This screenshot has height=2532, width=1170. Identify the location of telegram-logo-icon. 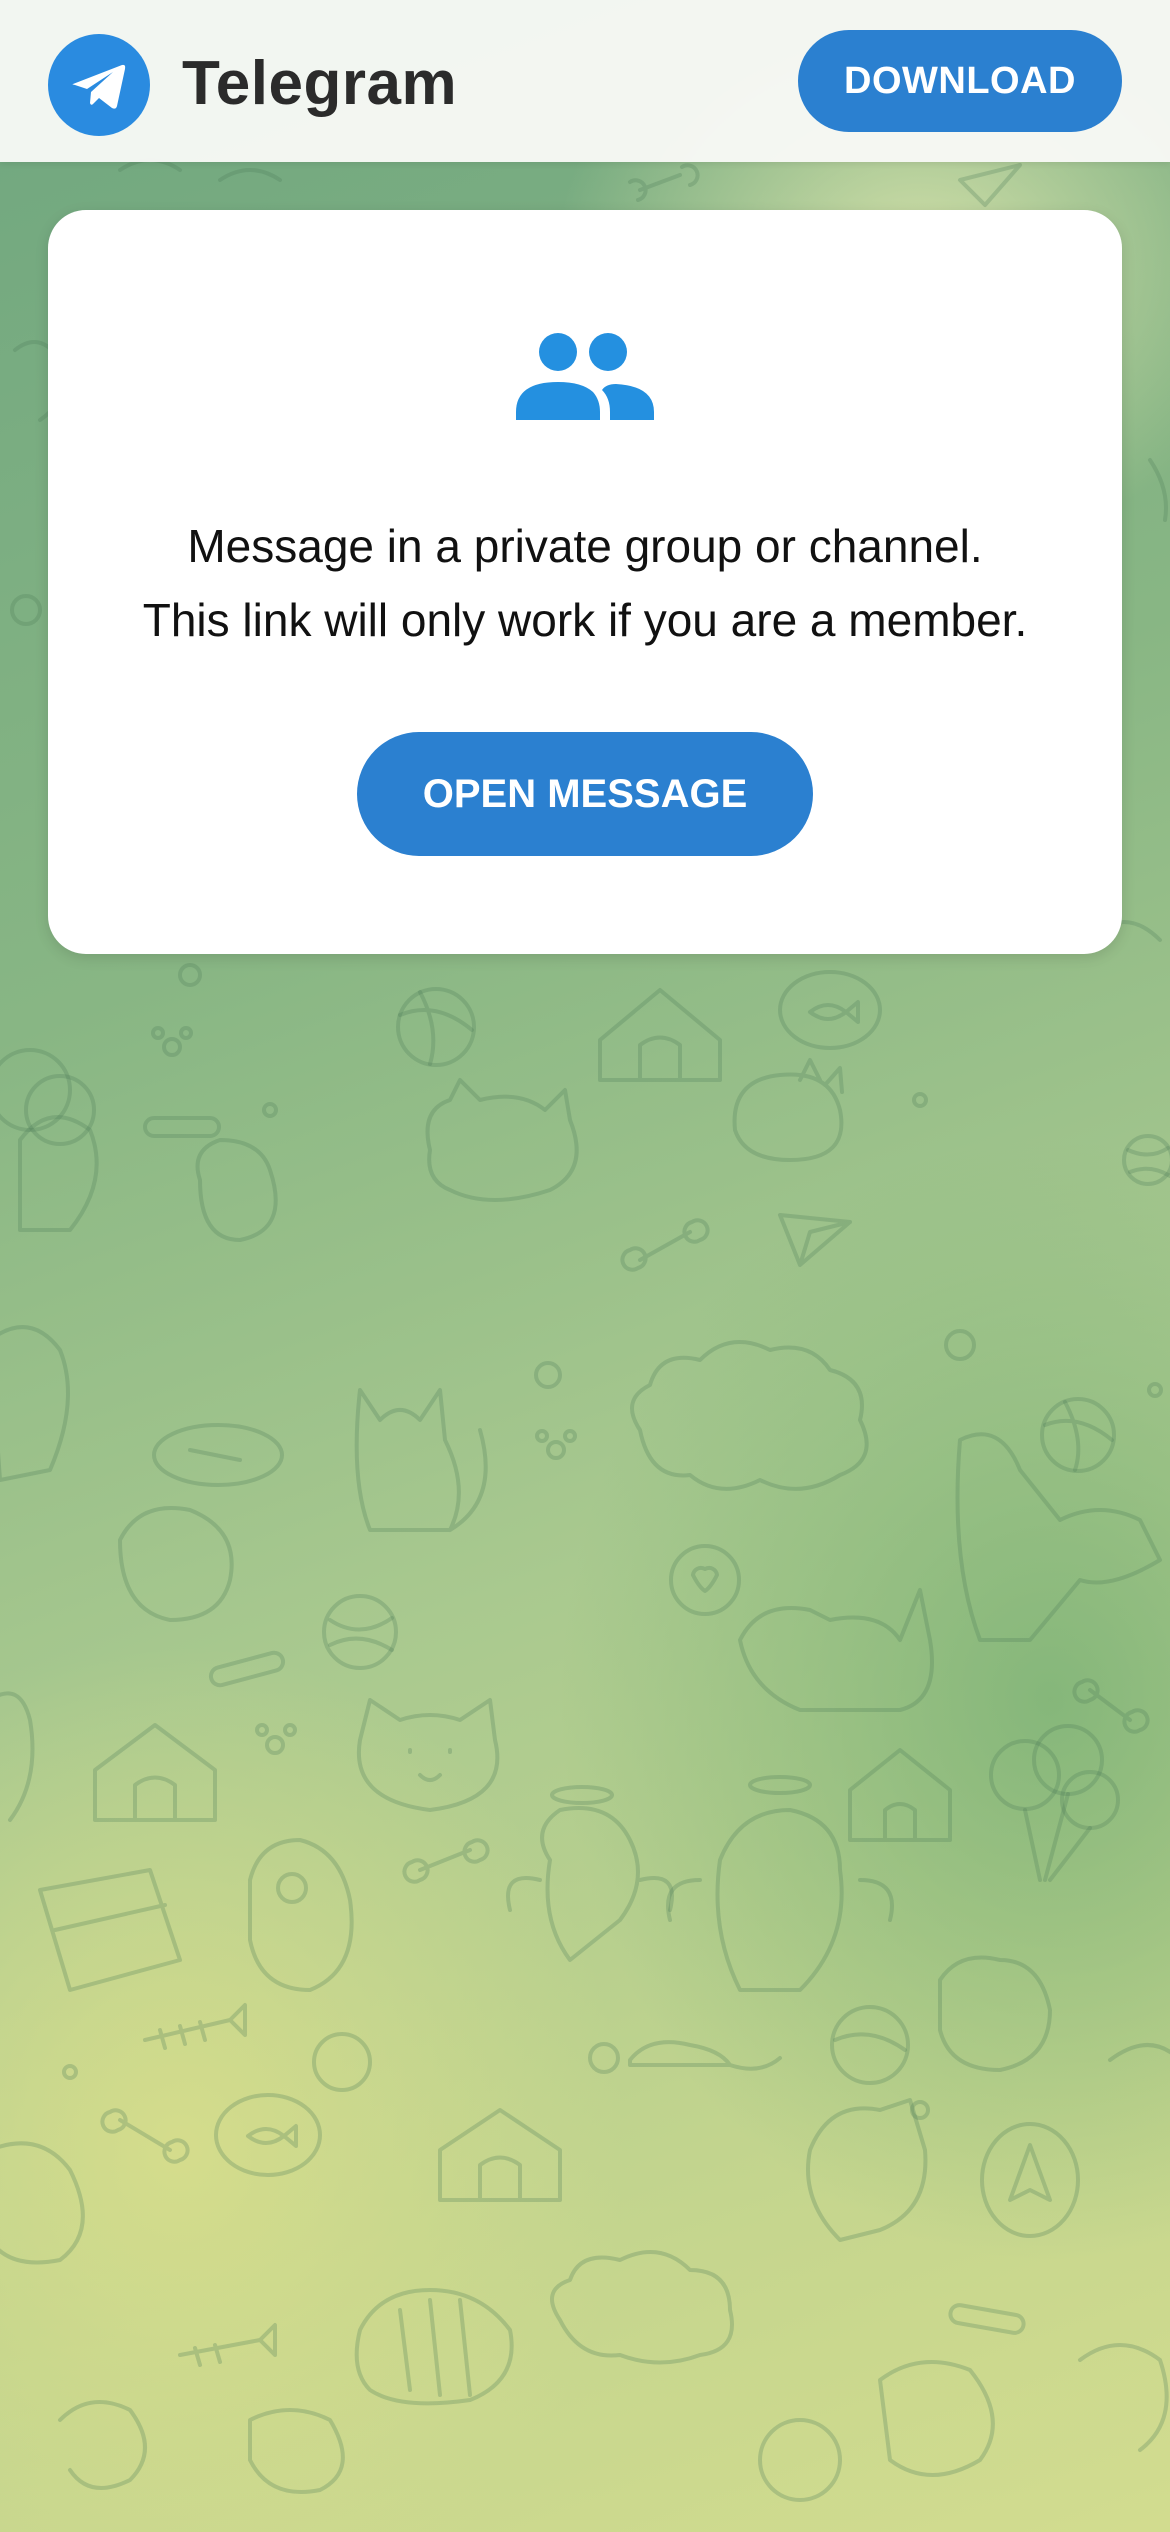
(99, 85).